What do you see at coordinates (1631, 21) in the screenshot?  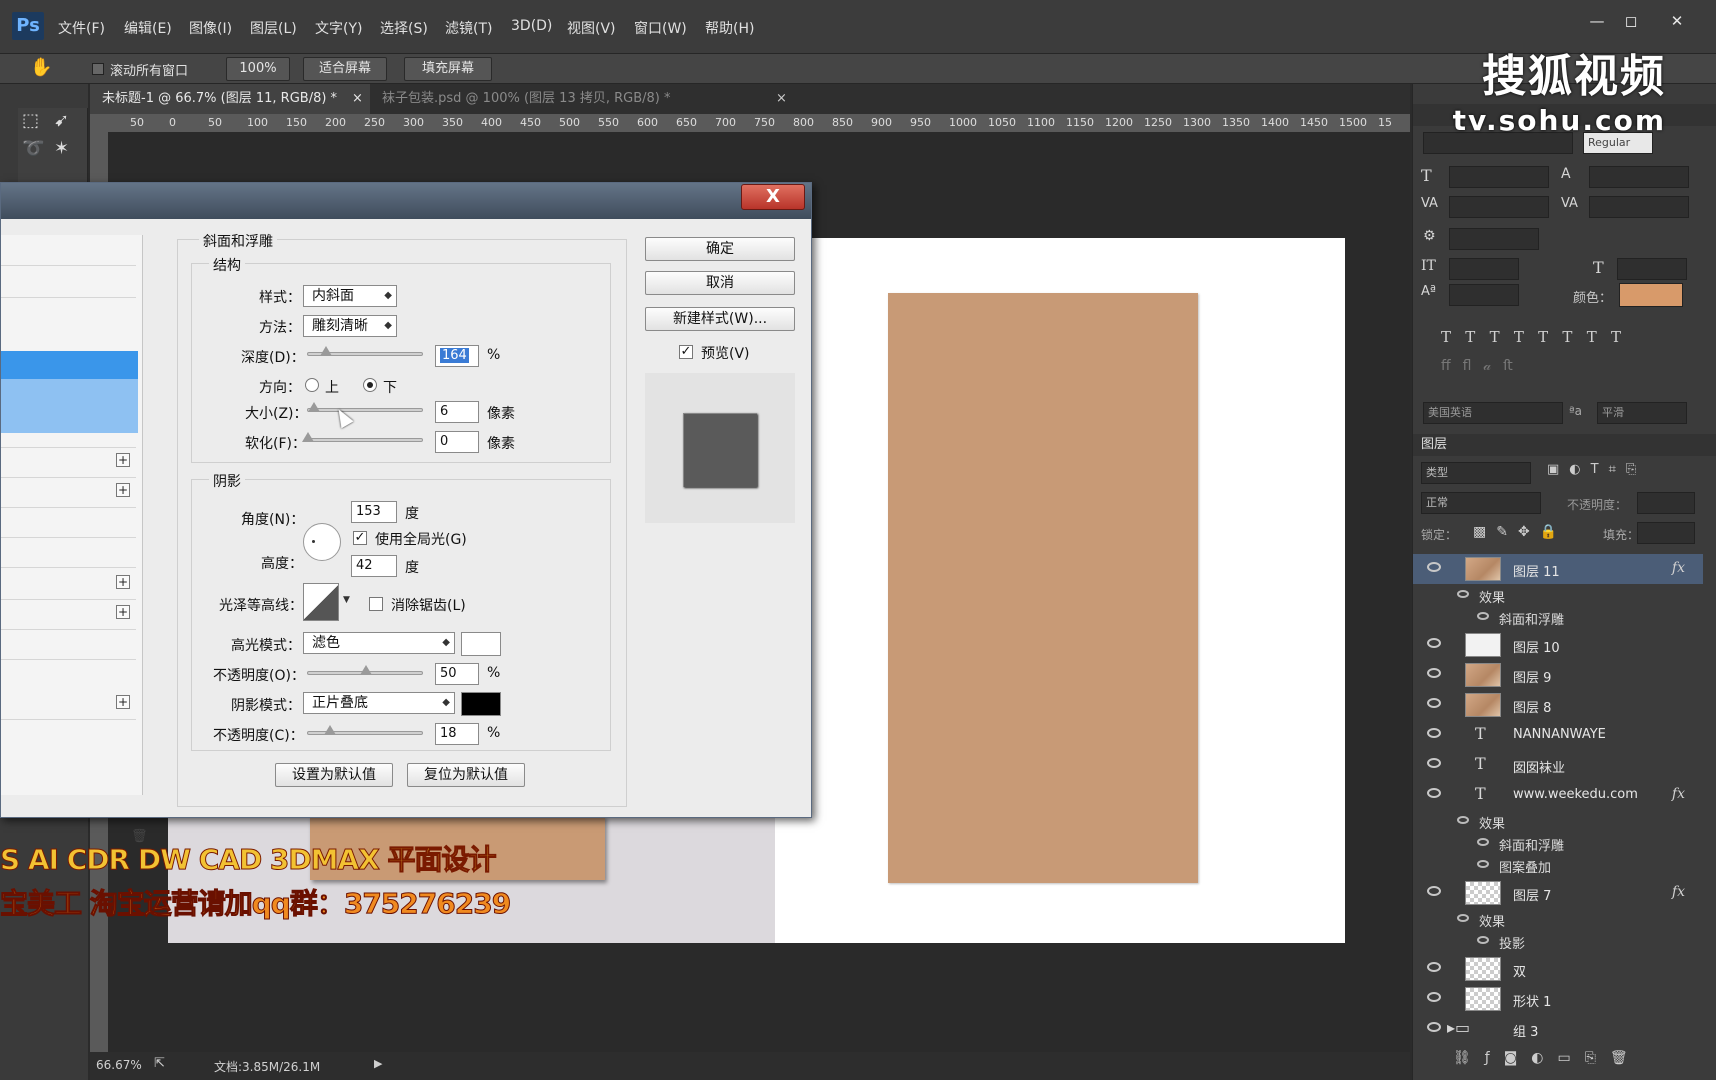 I see `maximize-icon: ◻` at bounding box center [1631, 21].